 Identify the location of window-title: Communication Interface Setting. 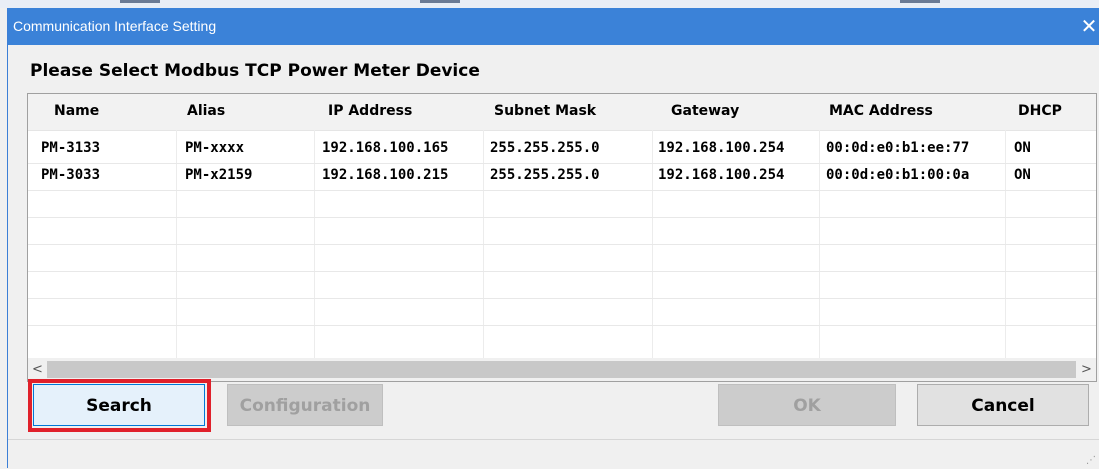
(115, 26).